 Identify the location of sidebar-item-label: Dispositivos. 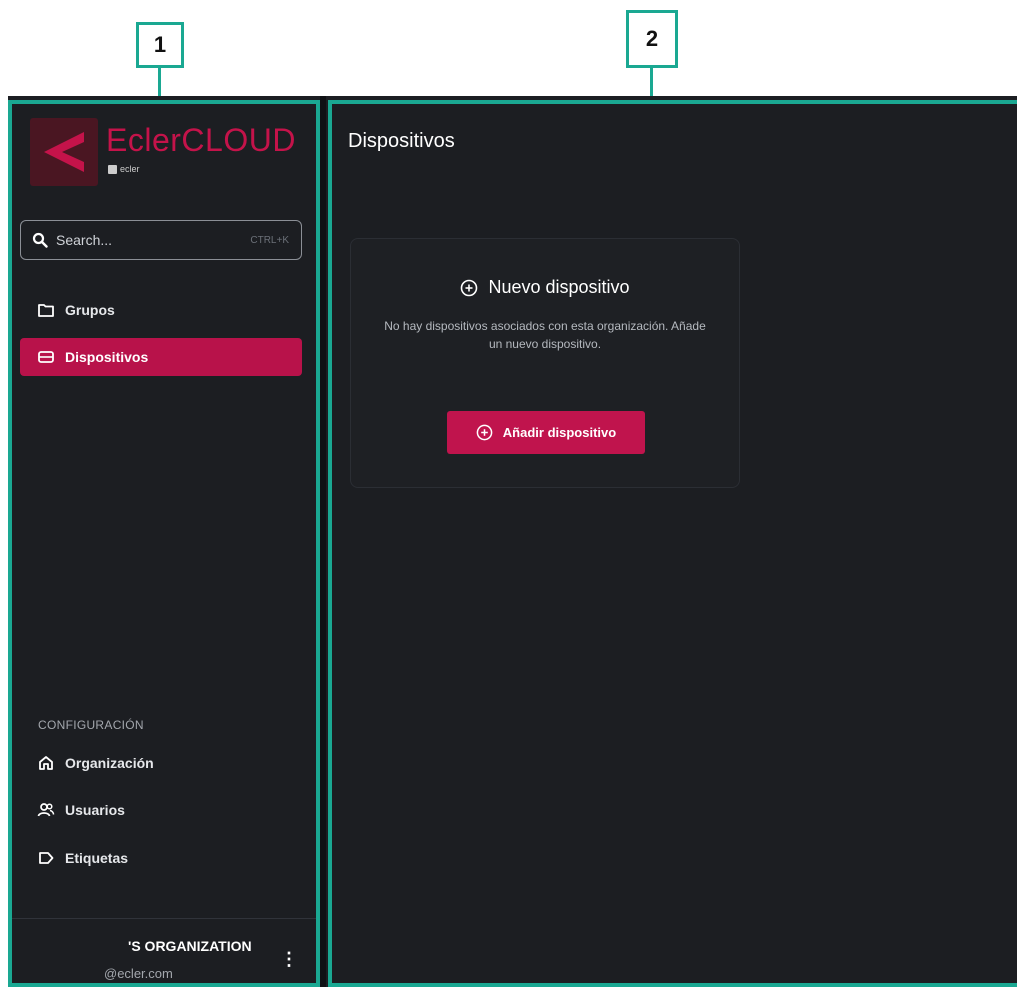
(107, 357).